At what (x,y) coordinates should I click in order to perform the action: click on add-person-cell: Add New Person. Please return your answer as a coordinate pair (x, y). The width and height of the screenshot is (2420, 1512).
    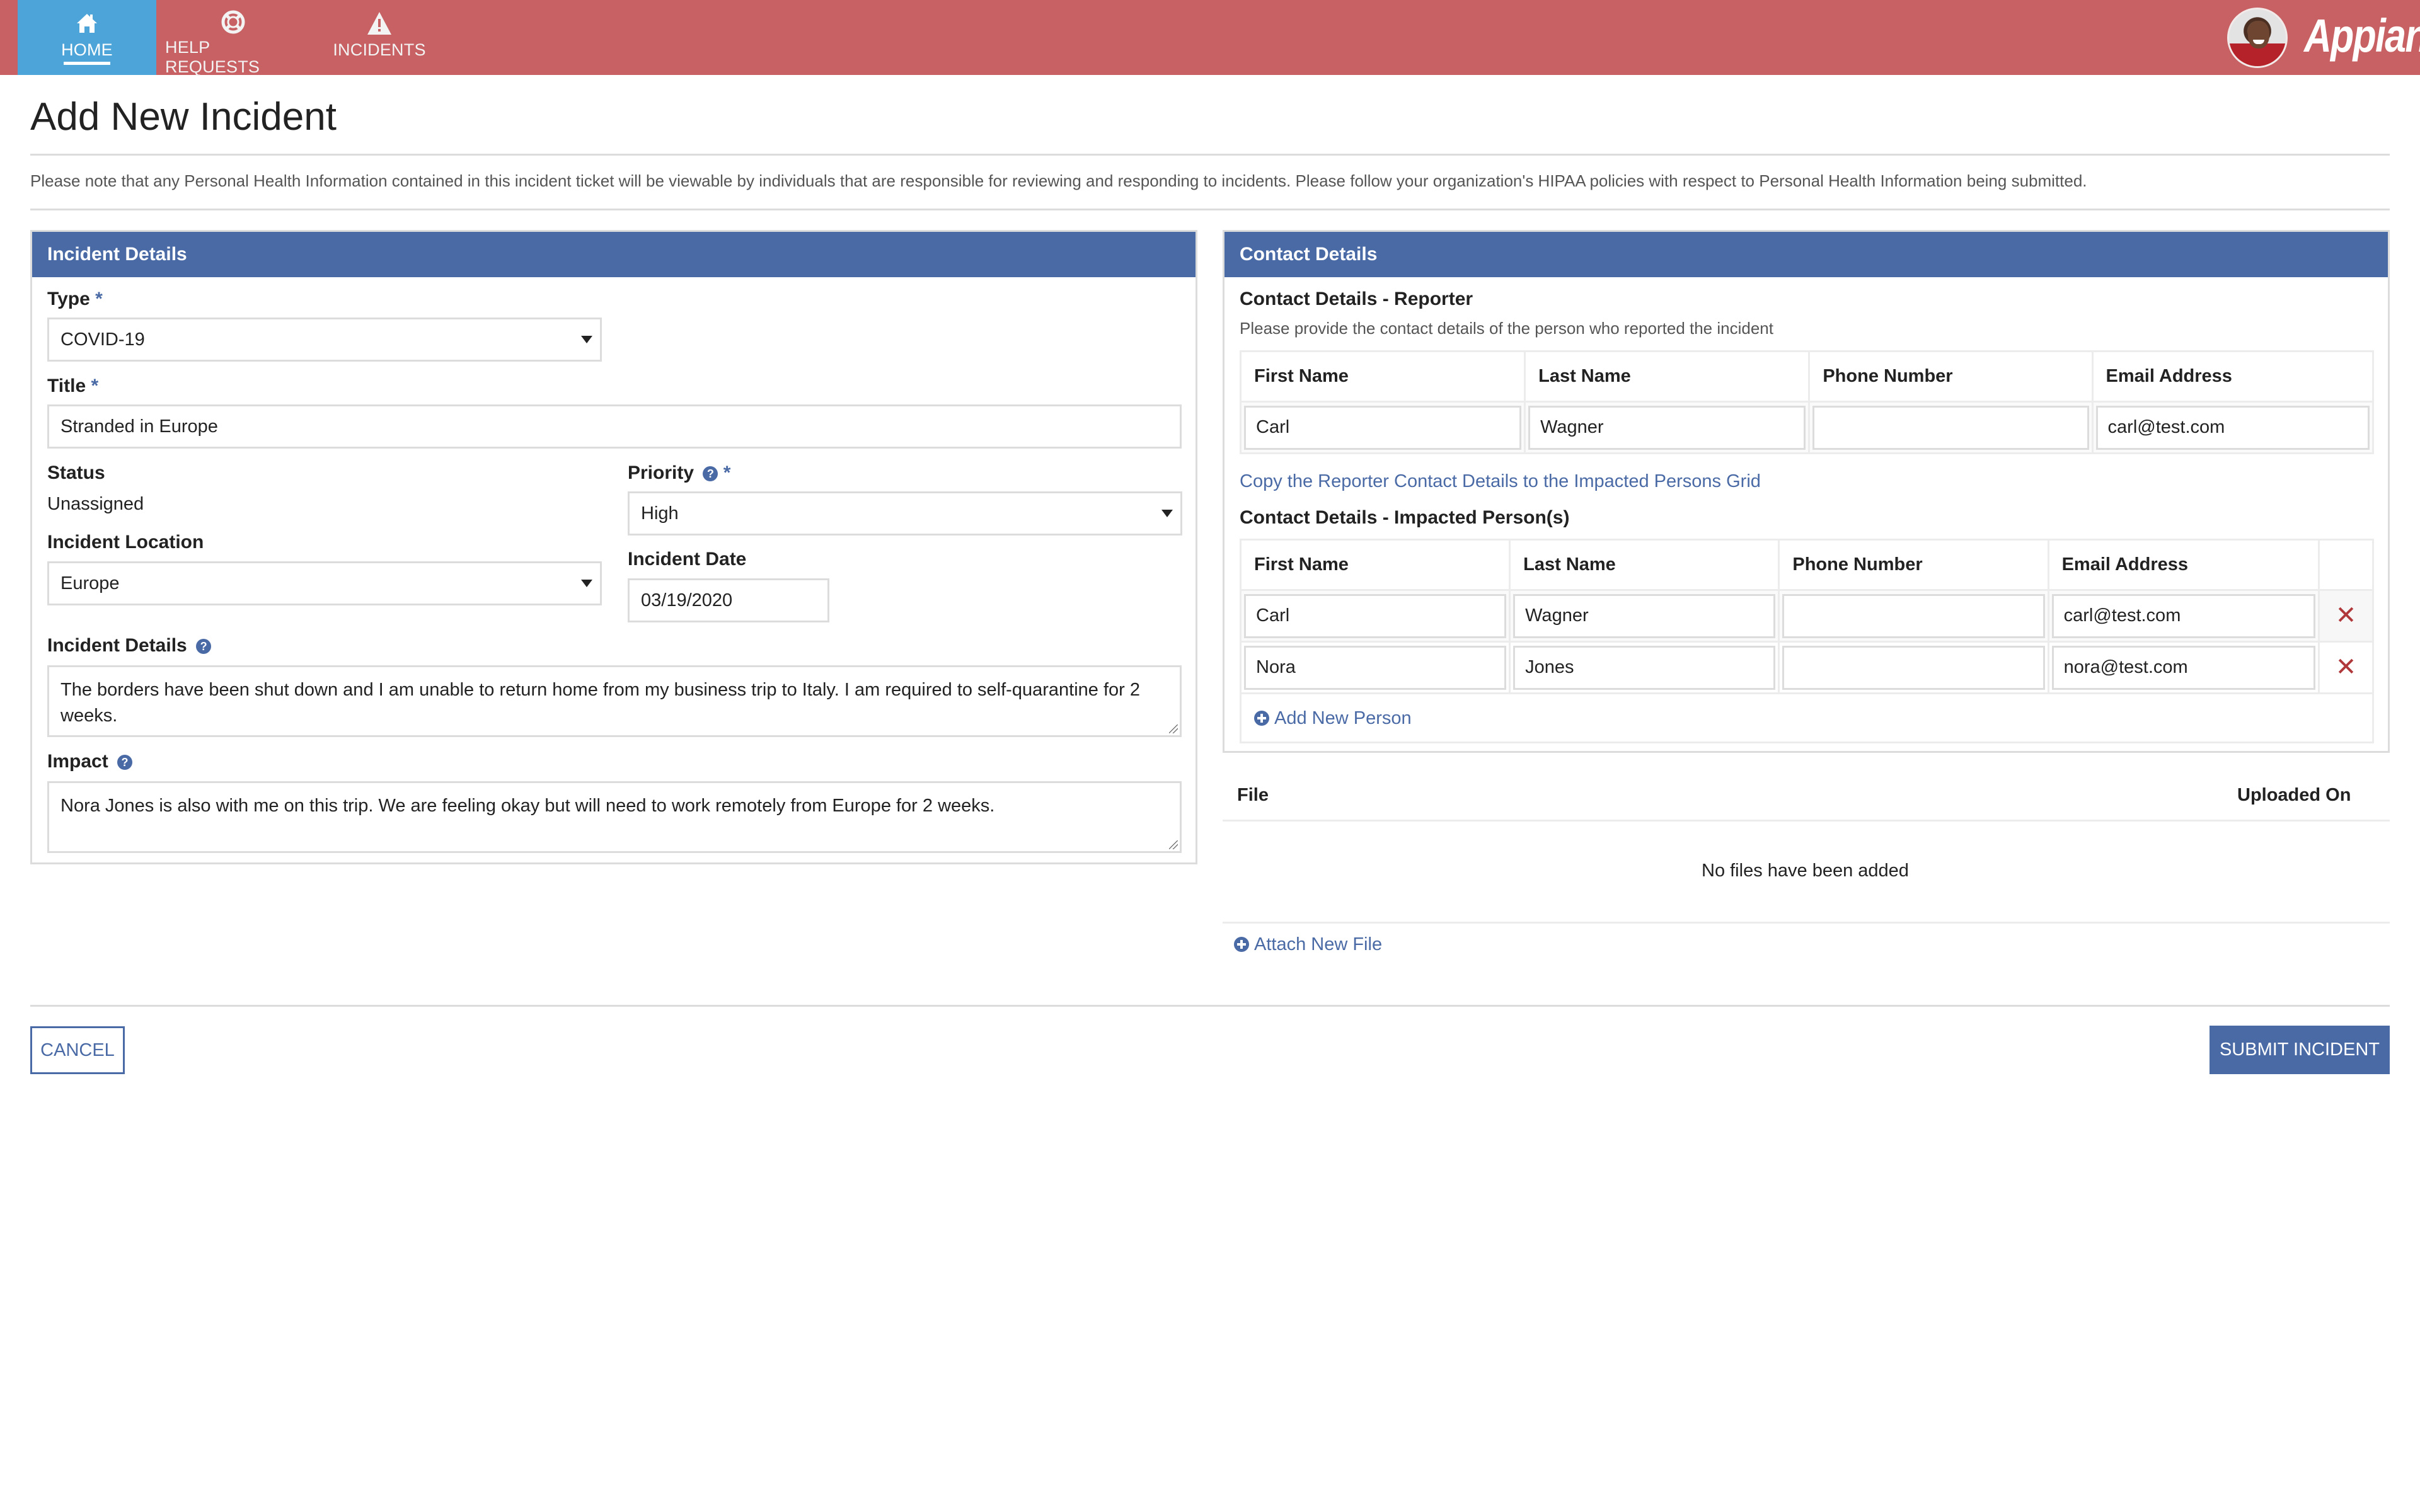
    Looking at the image, I should click on (1807, 717).